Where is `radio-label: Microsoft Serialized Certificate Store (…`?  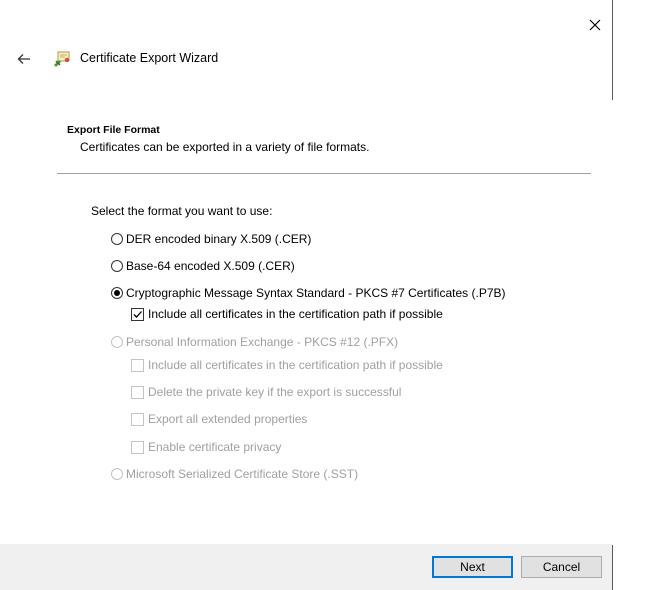
radio-label: Microsoft Serialized Certificate Store (… is located at coordinates (242, 474).